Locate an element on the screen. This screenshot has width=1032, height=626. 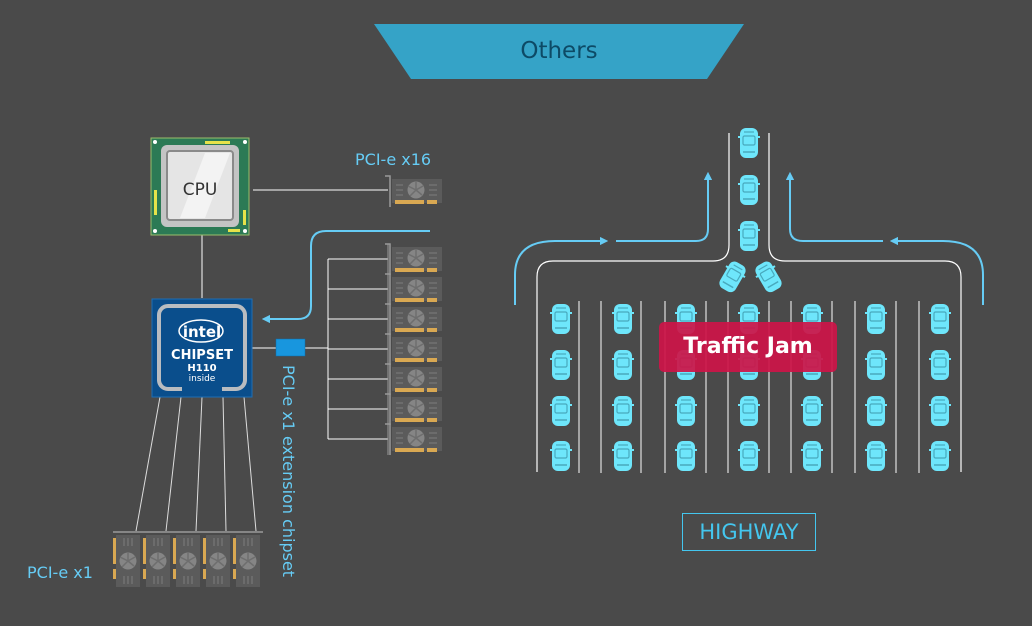
return-arrow is located at coordinates (345, 277).